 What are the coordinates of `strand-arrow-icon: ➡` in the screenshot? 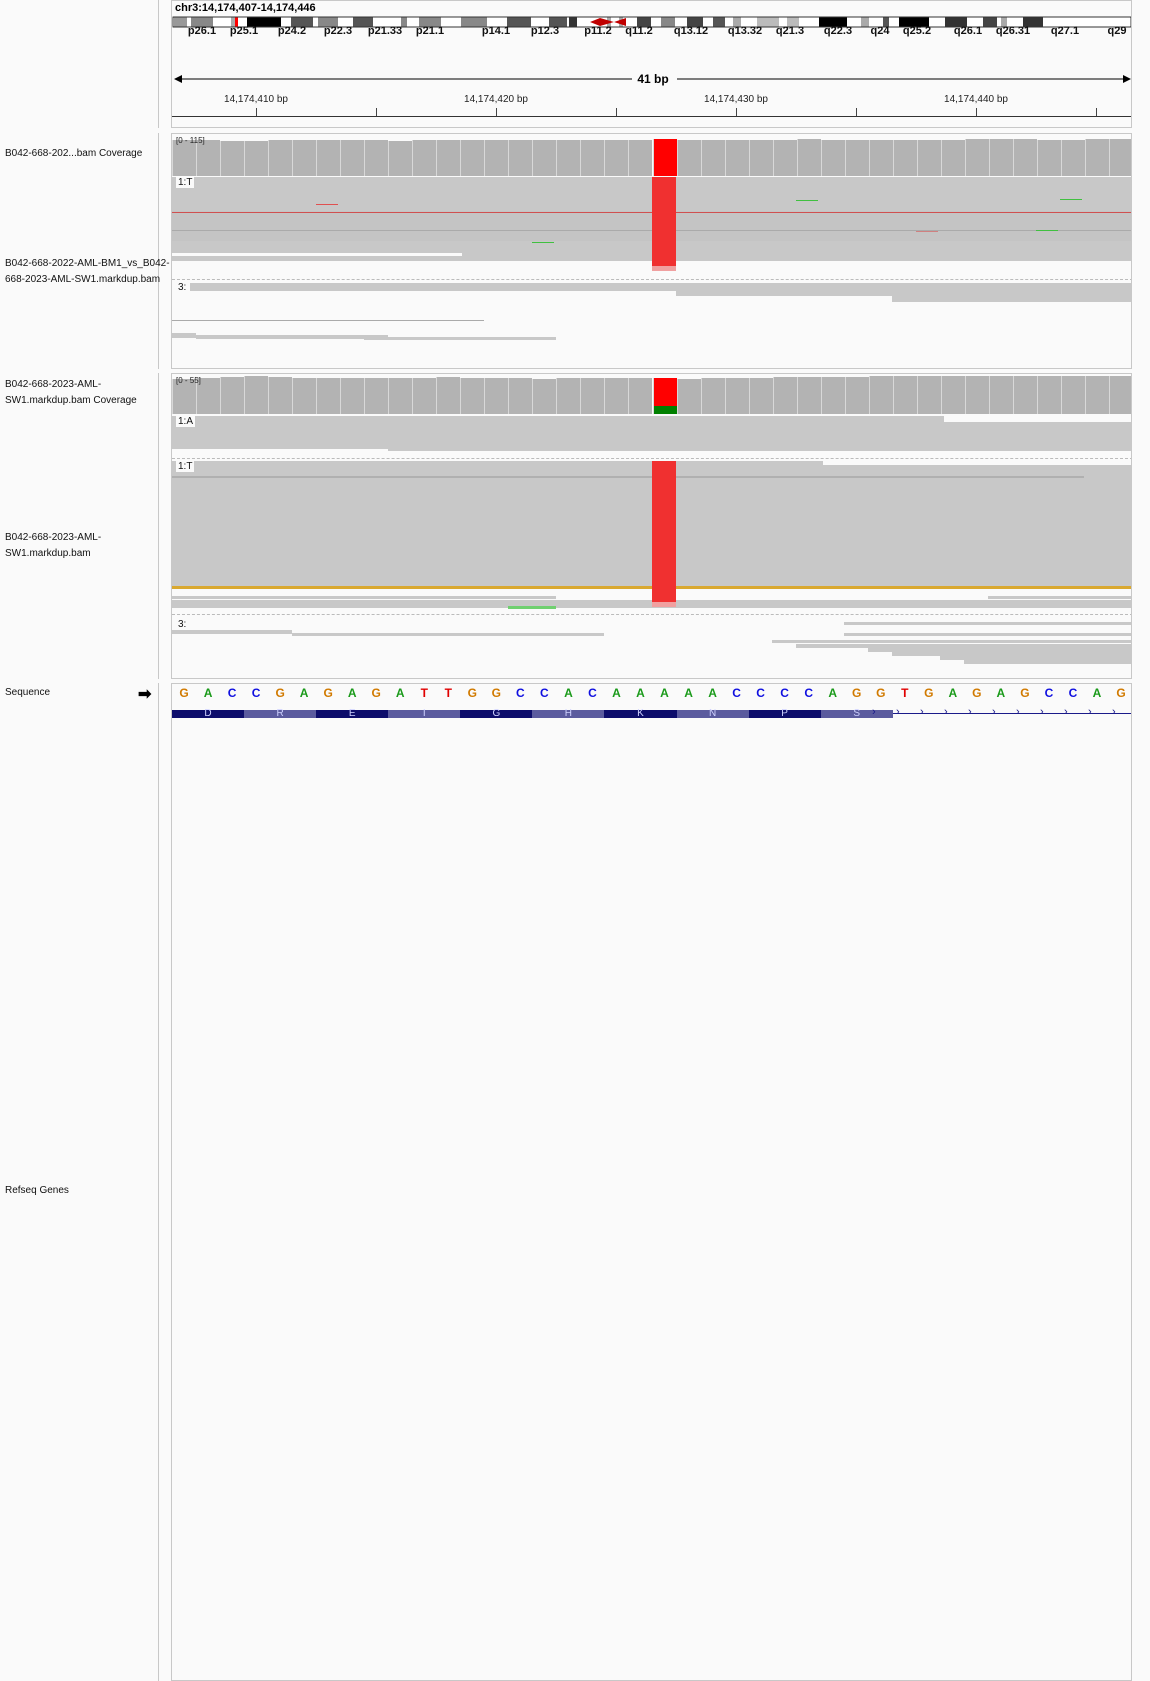 It's located at (144, 694).